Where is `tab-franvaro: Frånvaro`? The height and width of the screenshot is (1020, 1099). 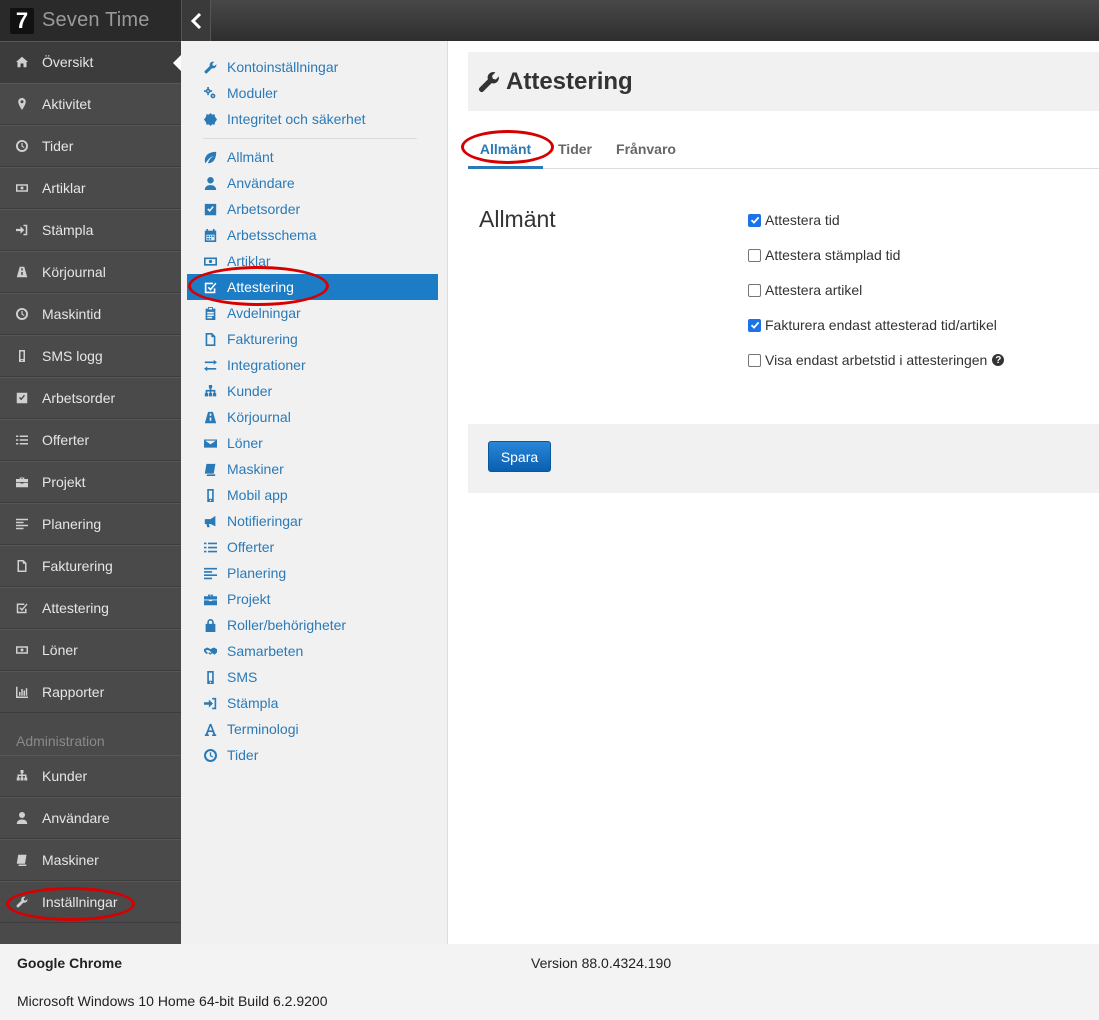
tab-franvaro: Frånvaro is located at coordinates (646, 152).